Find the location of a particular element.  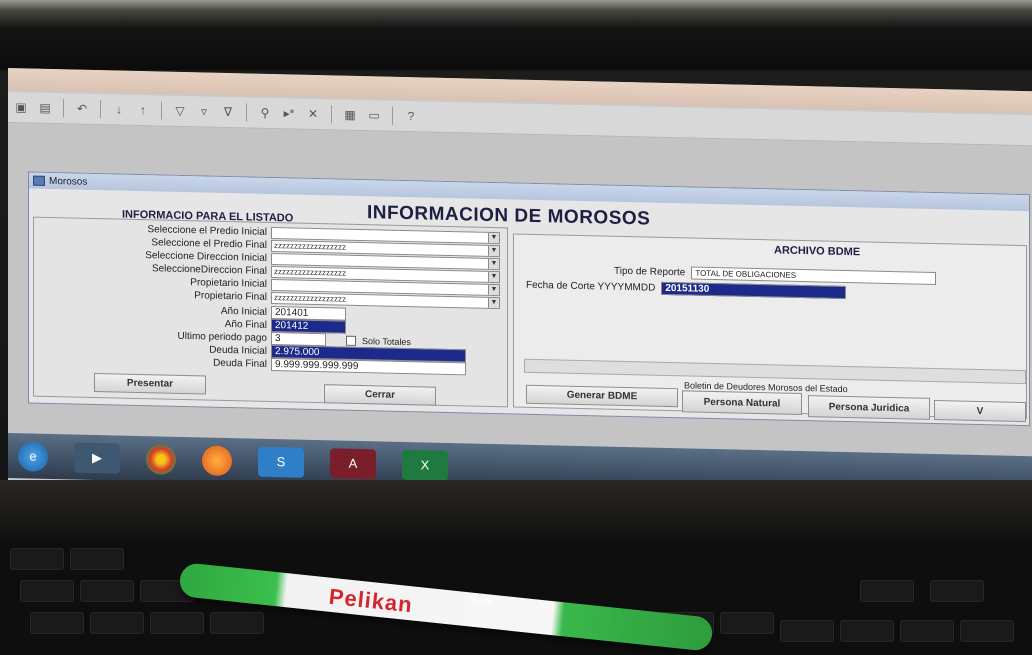

excel-icon: X is located at coordinates (425, 465).